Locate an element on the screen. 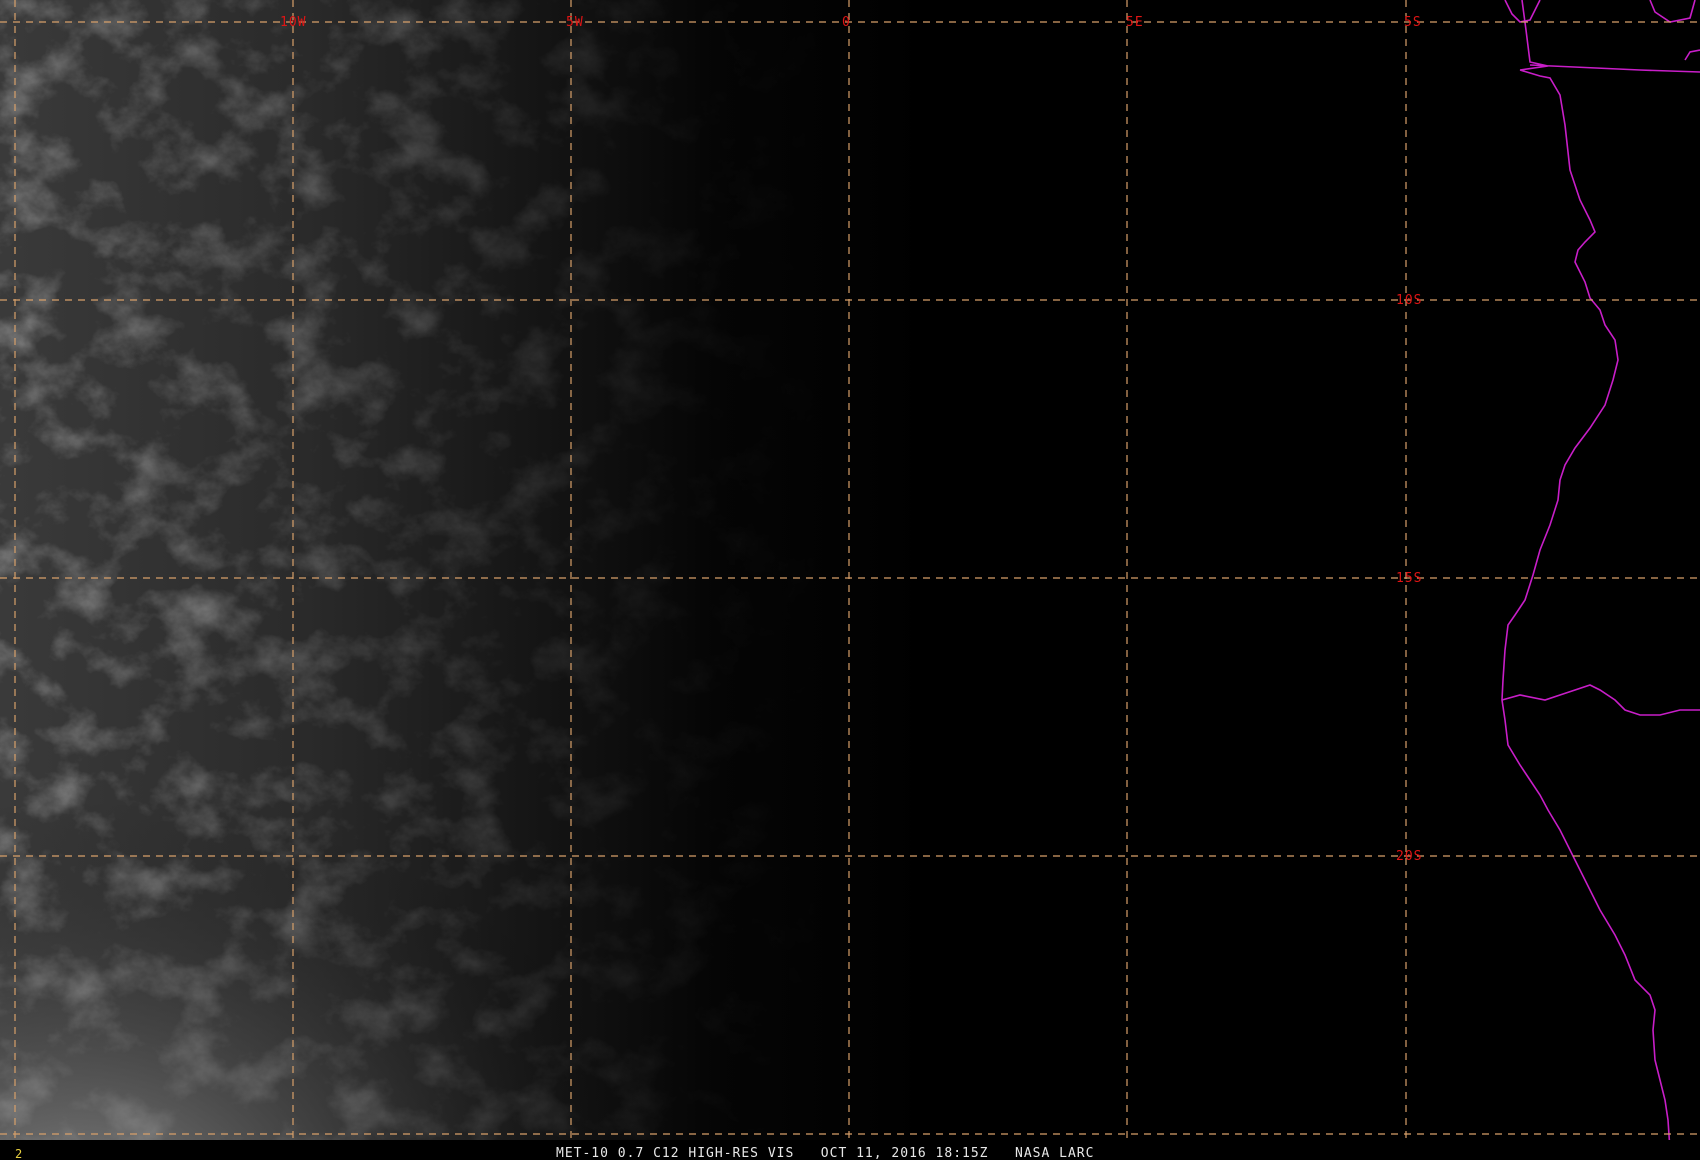 The image size is (1700, 1160). label-10s: 10S is located at coordinates (1409, 300).